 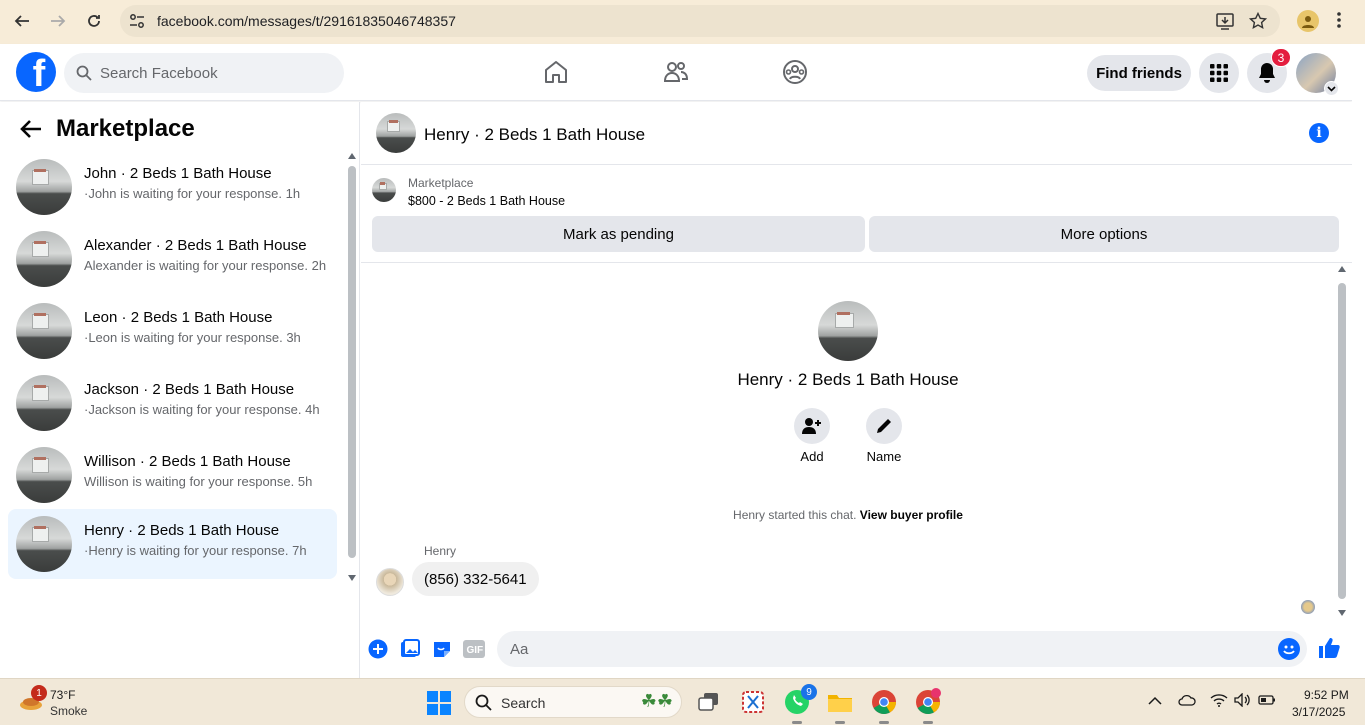 I want to click on add-person-icon, so click(x=812, y=426).